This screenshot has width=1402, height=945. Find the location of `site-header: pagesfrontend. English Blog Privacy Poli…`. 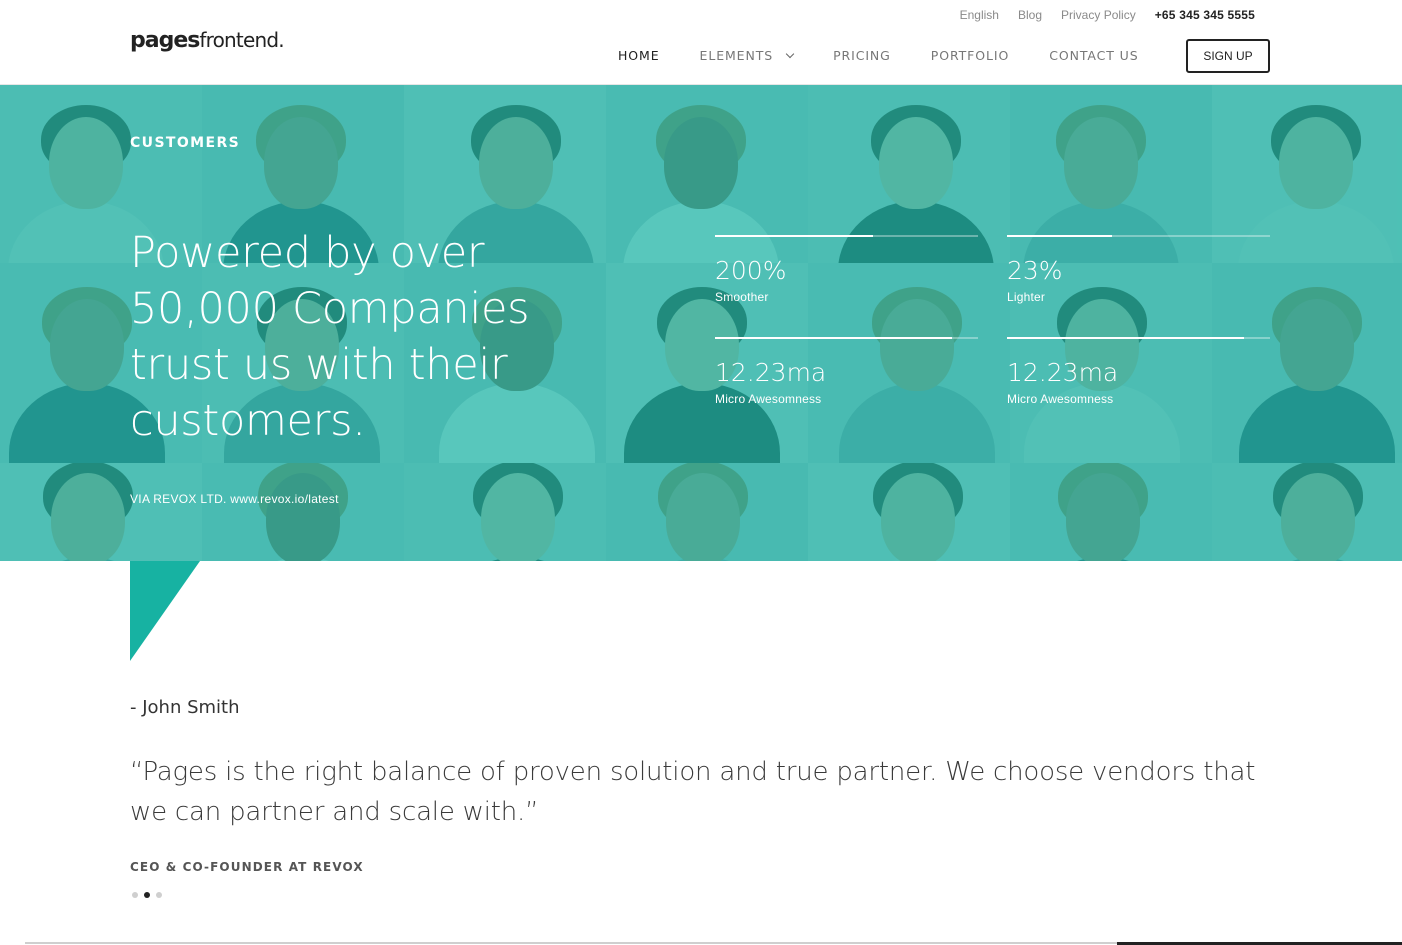

site-header: pagesfrontend. English Blog Privacy Poli… is located at coordinates (701, 42).